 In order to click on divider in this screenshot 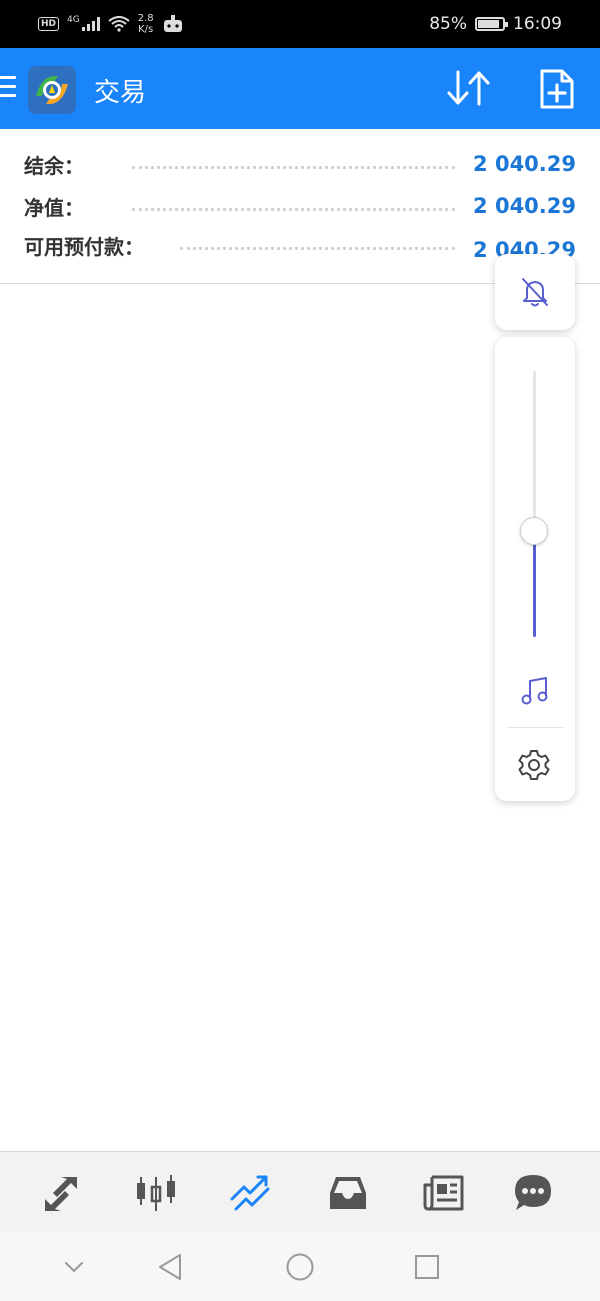, I will do `click(535, 727)`.